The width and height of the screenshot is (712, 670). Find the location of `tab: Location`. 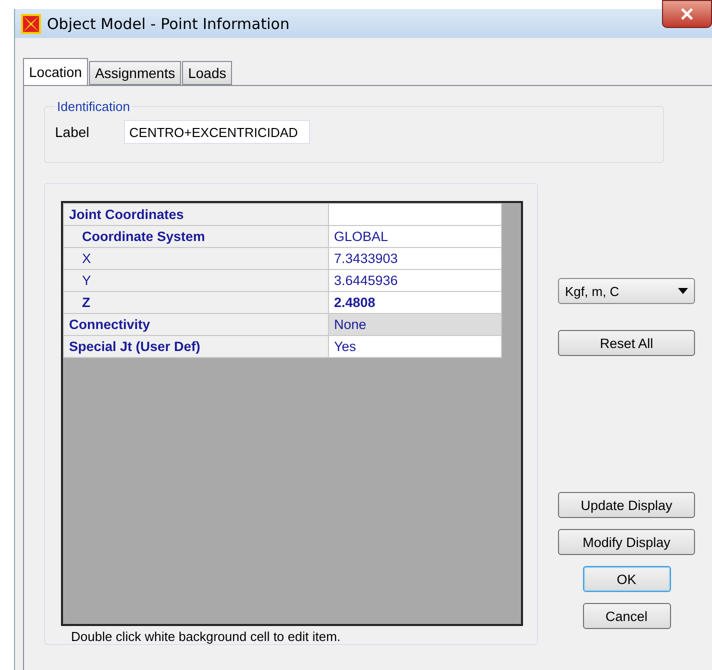

tab: Location is located at coordinates (55, 71).